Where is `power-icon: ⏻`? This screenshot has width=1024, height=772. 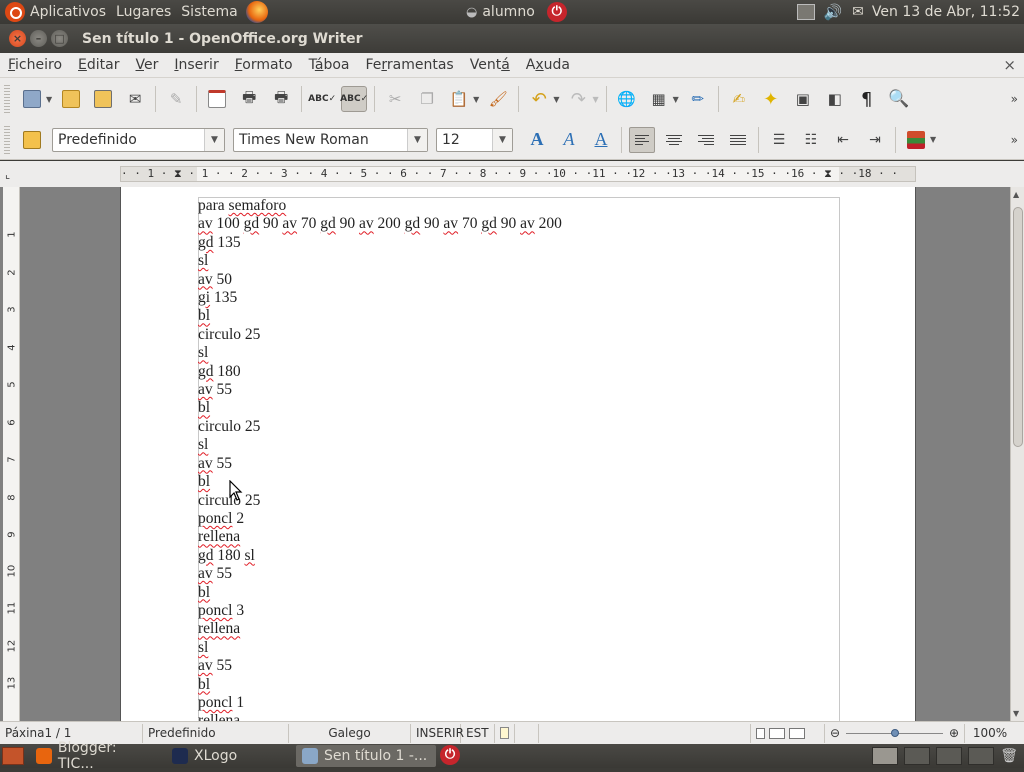
power-icon: ⏻ is located at coordinates (450, 755).